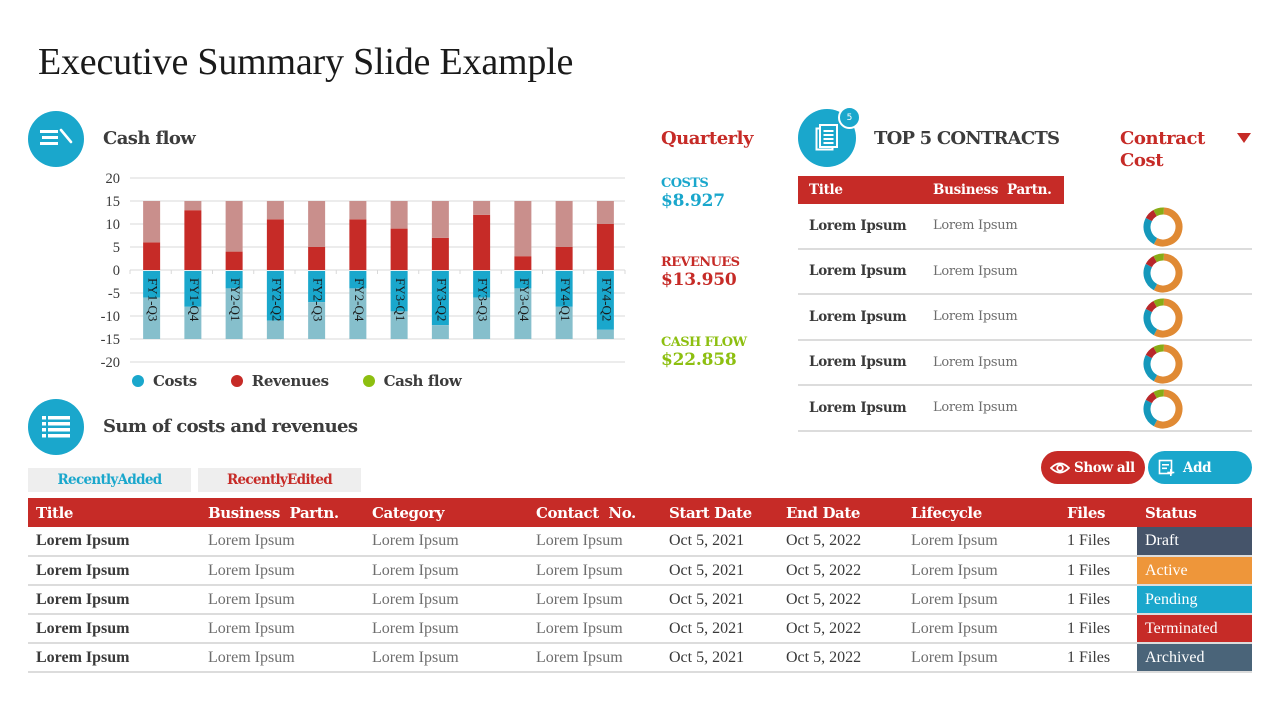 Image resolution: width=1280 pixels, height=720 pixels. I want to click on chart-legend: Costs Revenues Cash flow, so click(313, 381).